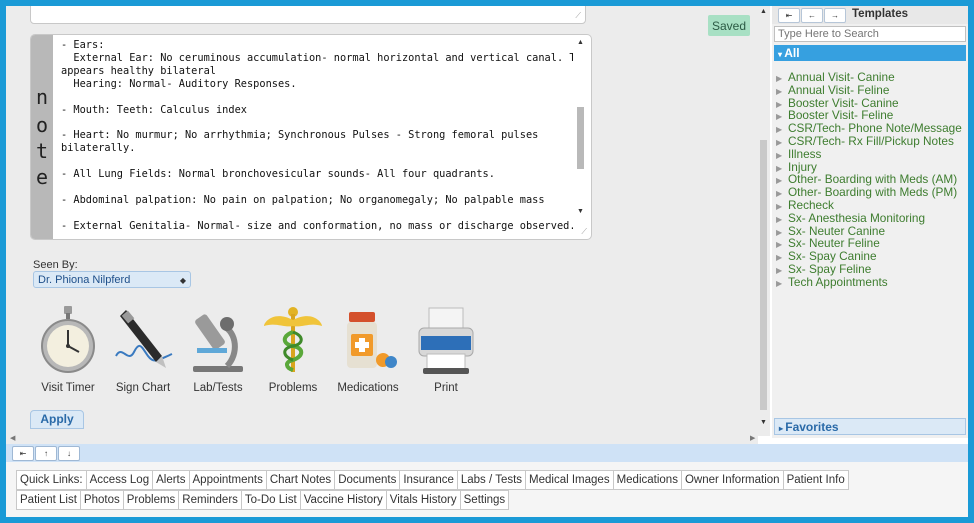 The height and width of the screenshot is (523, 974). Describe the element at coordinates (69, 453) in the screenshot. I see `scroll-down-arrow-icon: ↓` at that location.